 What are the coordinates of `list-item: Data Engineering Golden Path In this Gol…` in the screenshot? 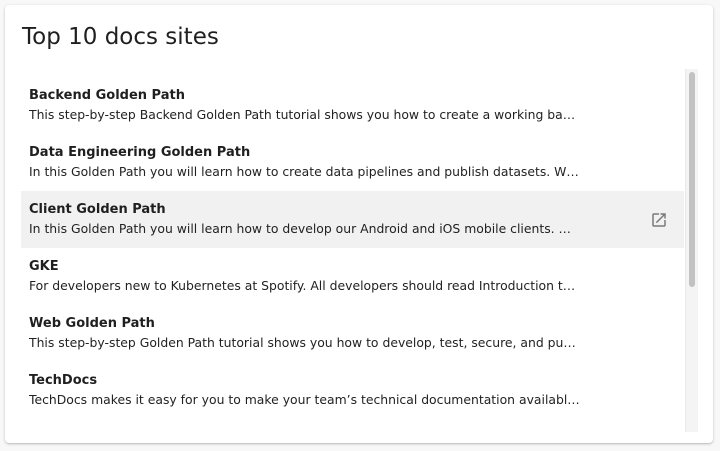 It's located at (352, 162).